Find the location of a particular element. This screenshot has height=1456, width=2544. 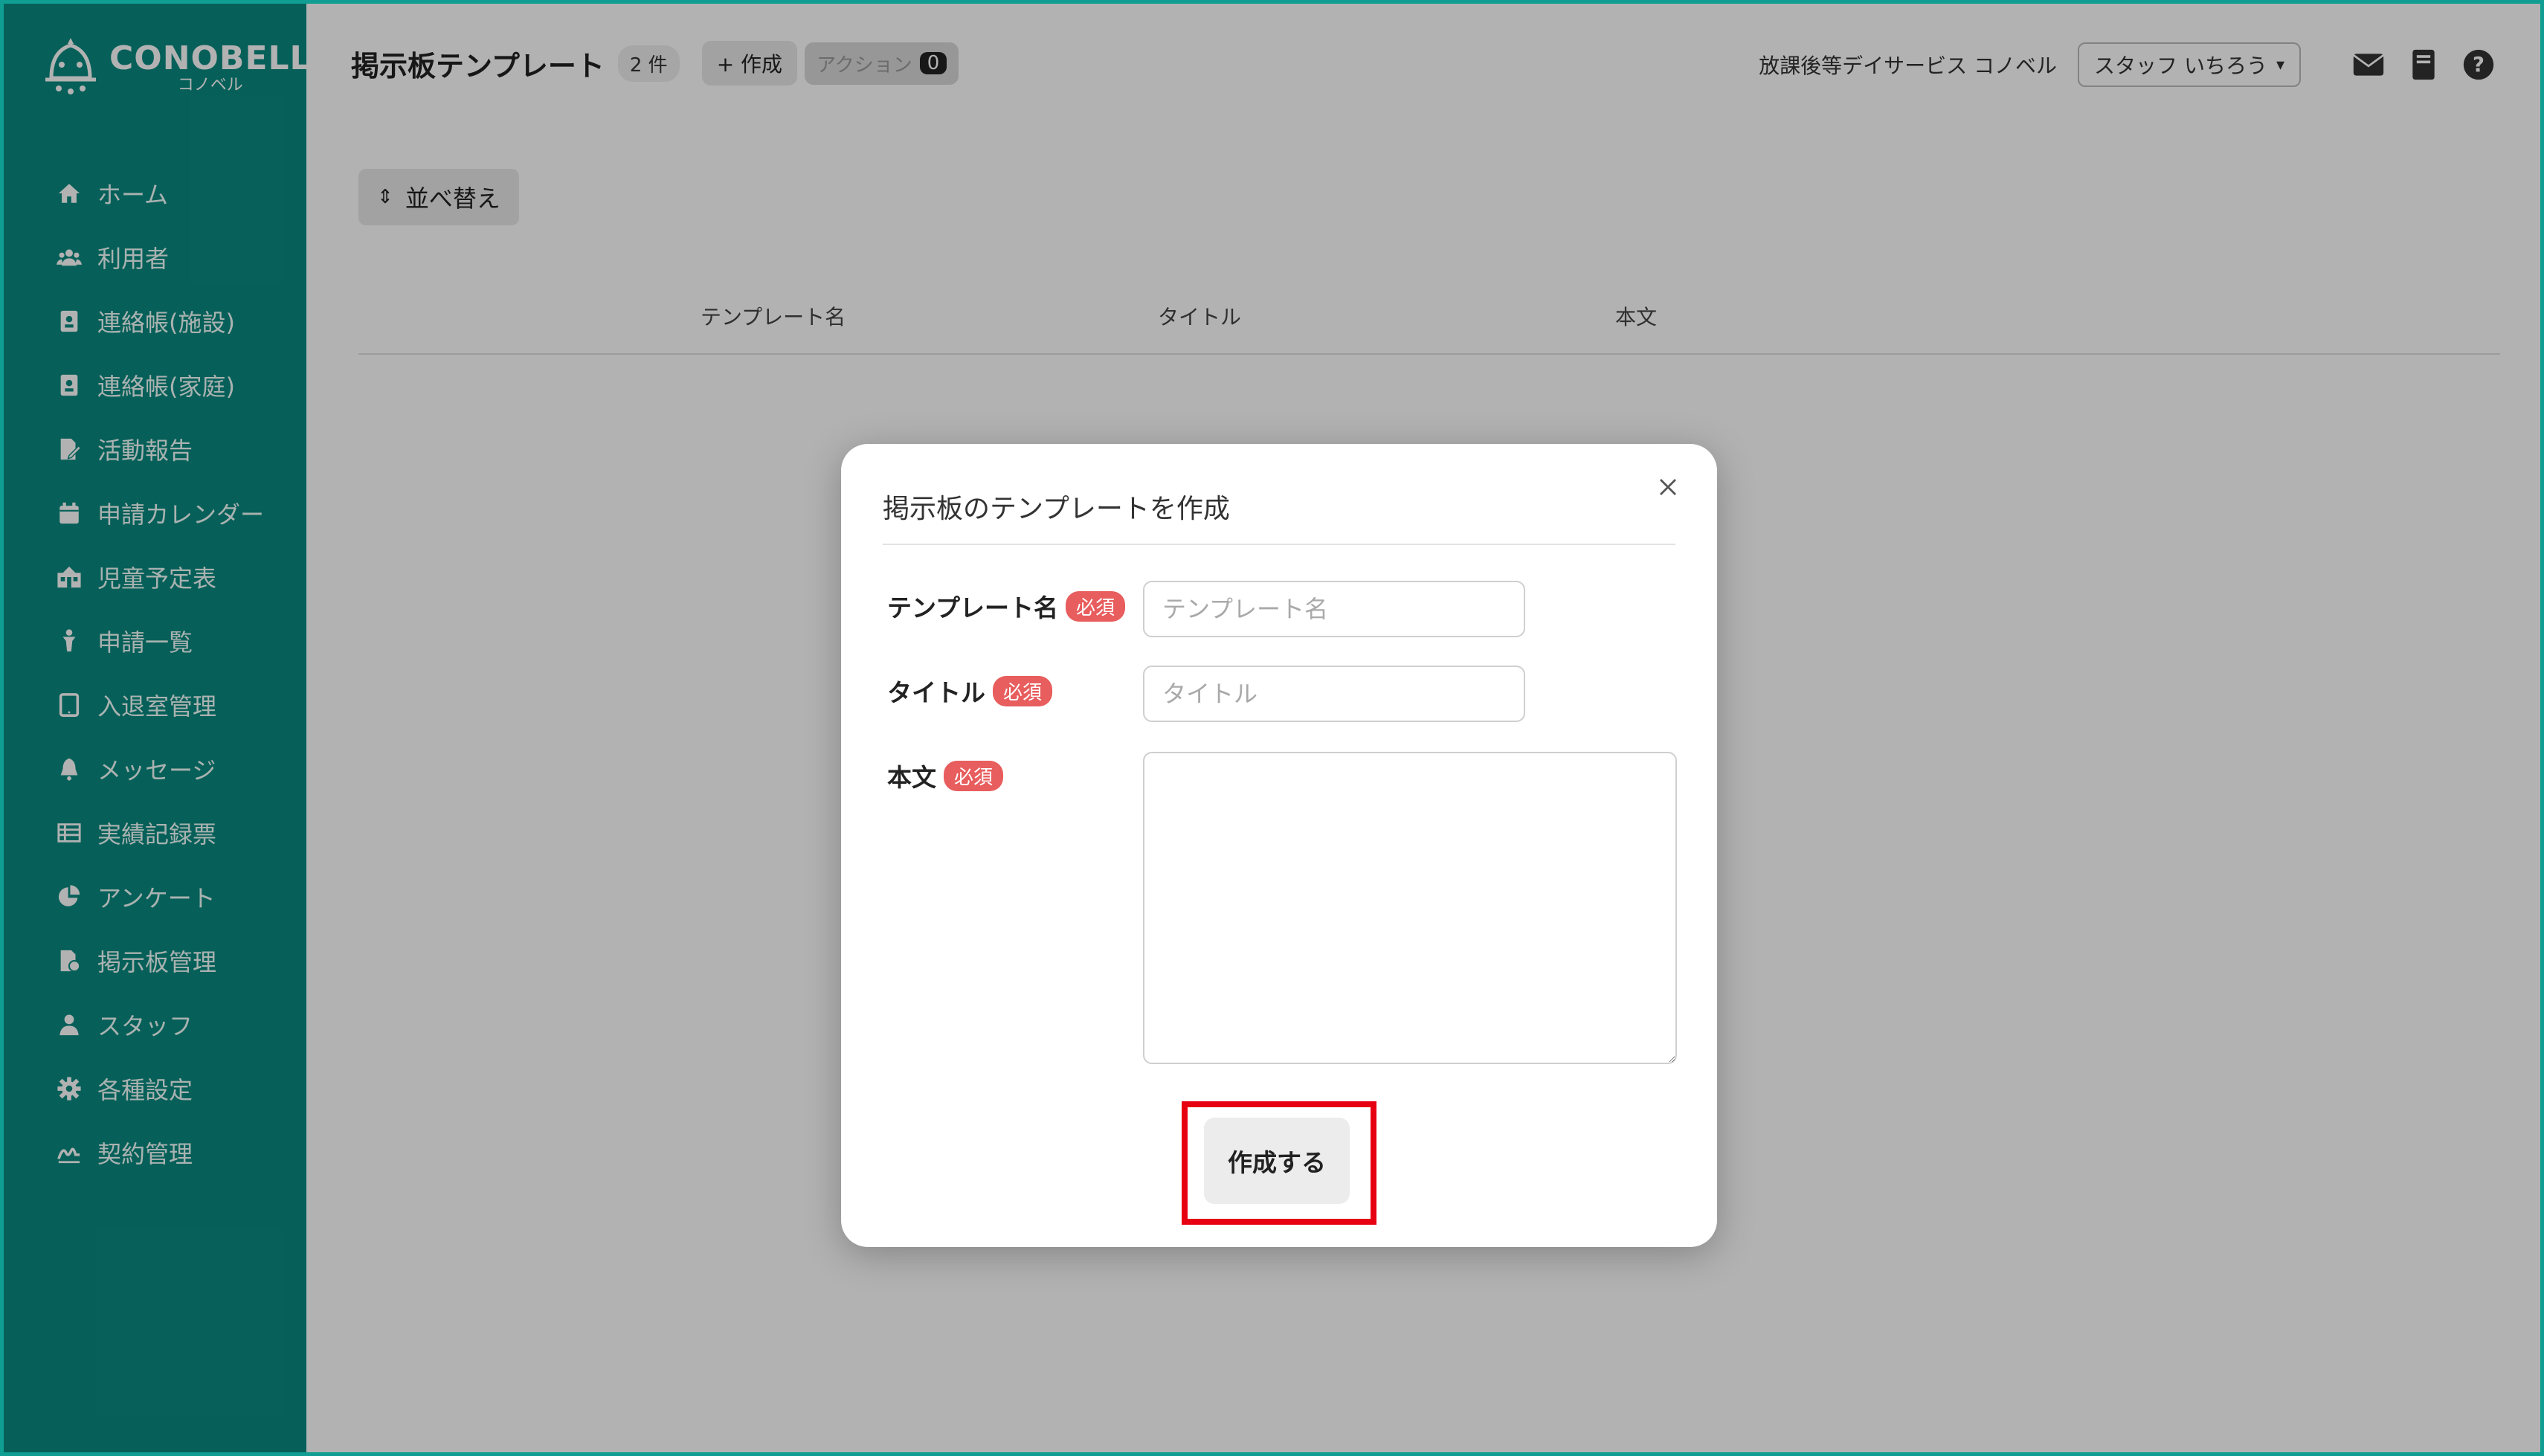

body-textarea is located at coordinates (1410, 908).